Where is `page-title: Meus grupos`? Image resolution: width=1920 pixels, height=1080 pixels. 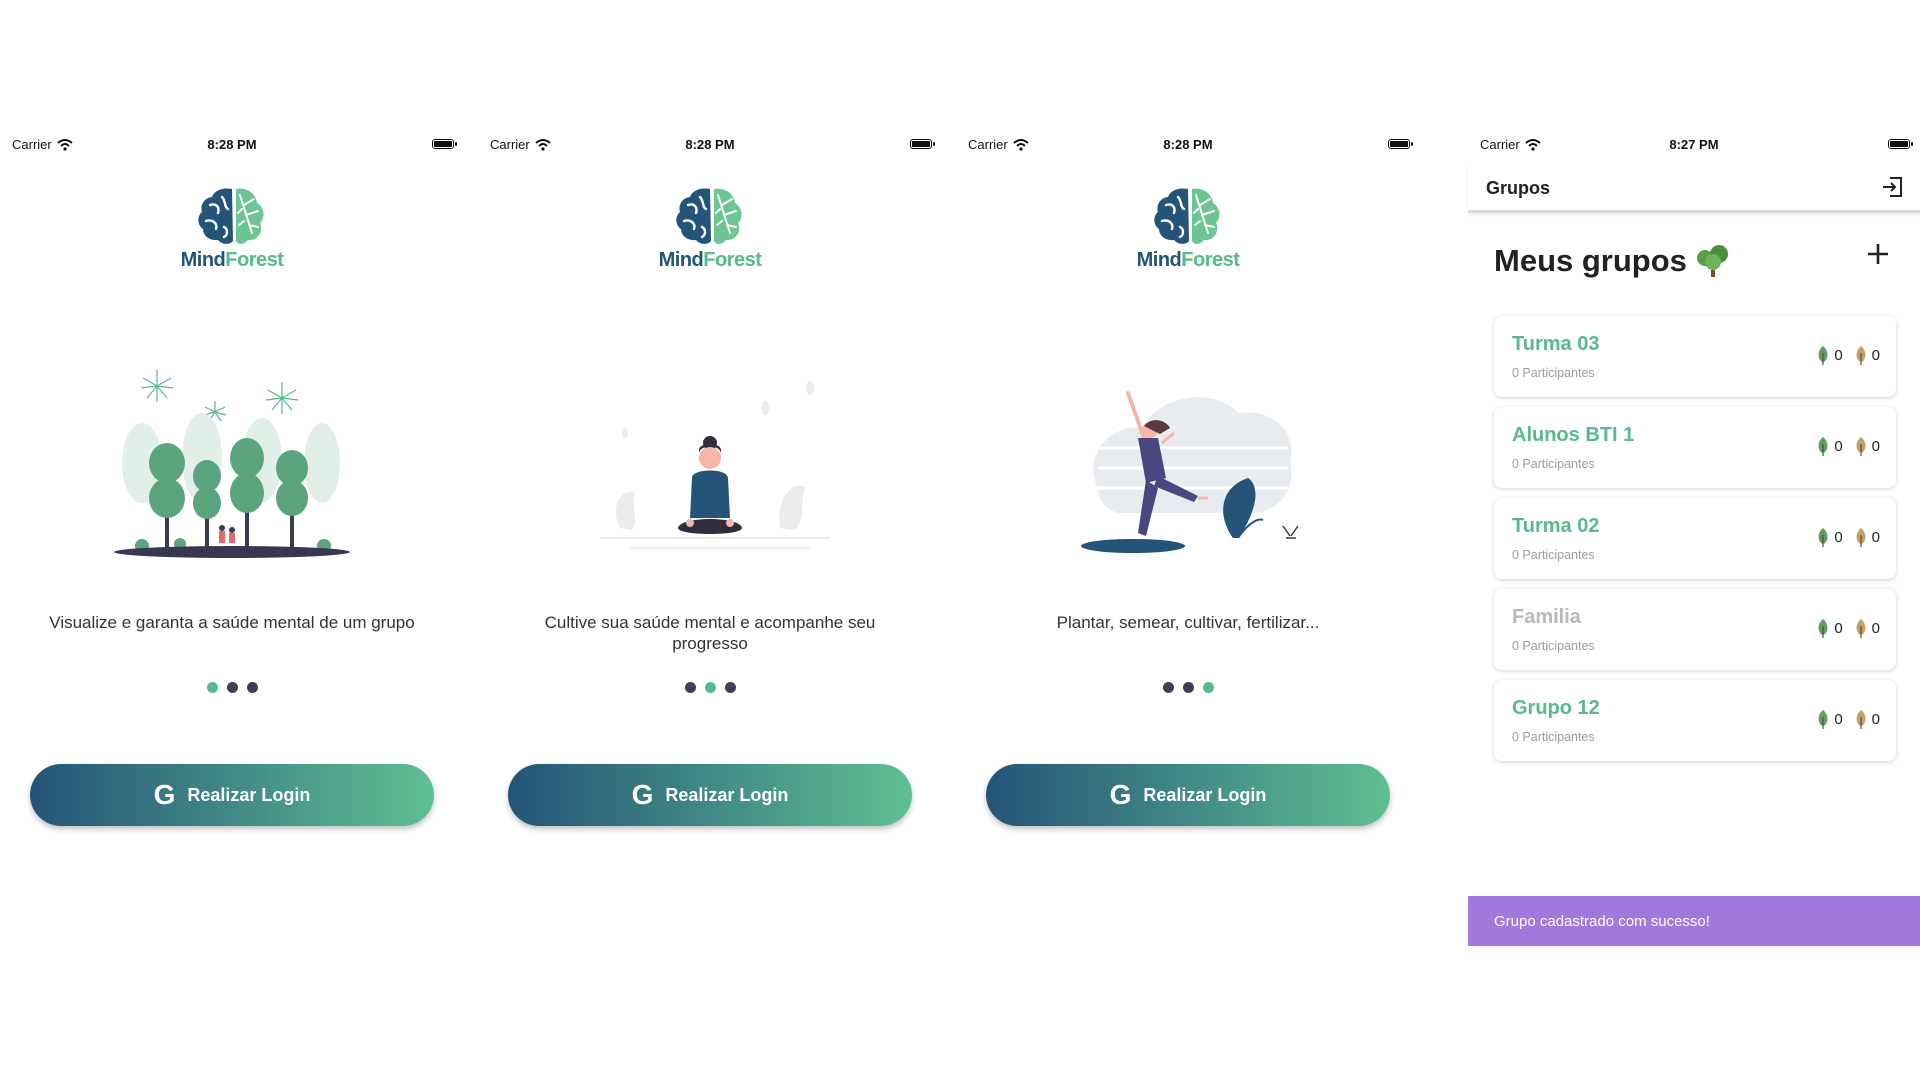 page-title: Meus grupos is located at coordinates (1612, 261).